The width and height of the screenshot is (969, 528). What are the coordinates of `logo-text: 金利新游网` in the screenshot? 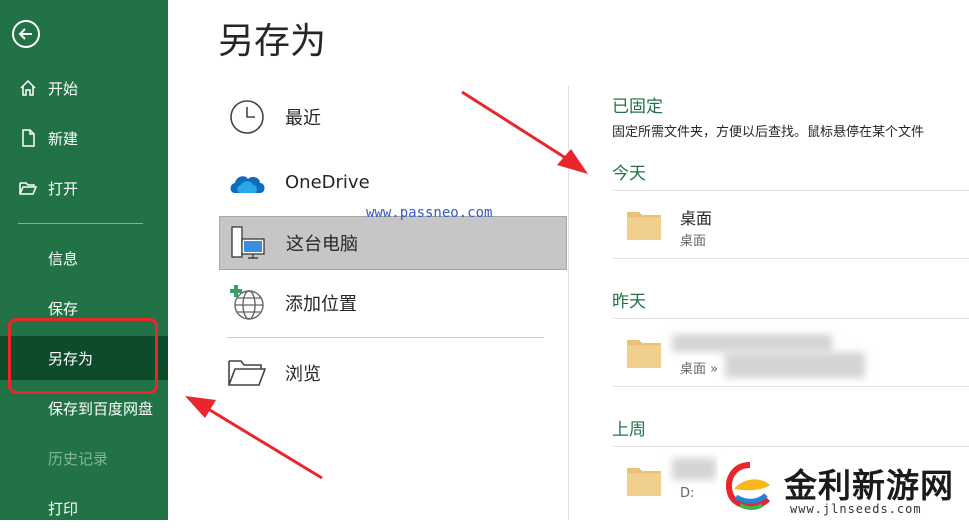 It's located at (869, 485).